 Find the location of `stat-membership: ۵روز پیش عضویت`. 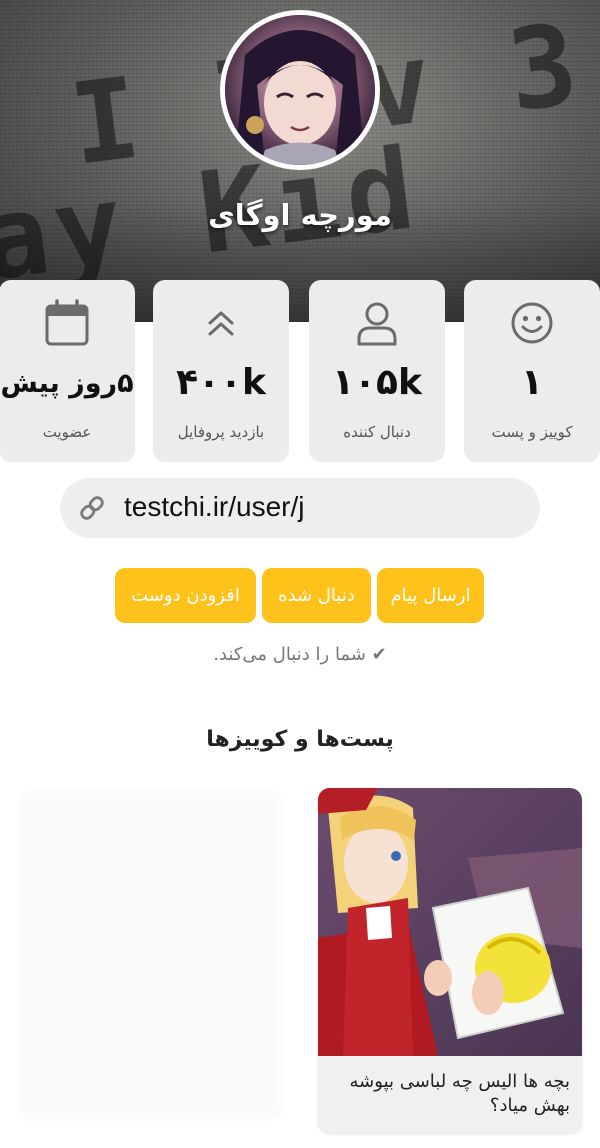

stat-membership: ۵روز پیش عضویت is located at coordinates (67, 371).